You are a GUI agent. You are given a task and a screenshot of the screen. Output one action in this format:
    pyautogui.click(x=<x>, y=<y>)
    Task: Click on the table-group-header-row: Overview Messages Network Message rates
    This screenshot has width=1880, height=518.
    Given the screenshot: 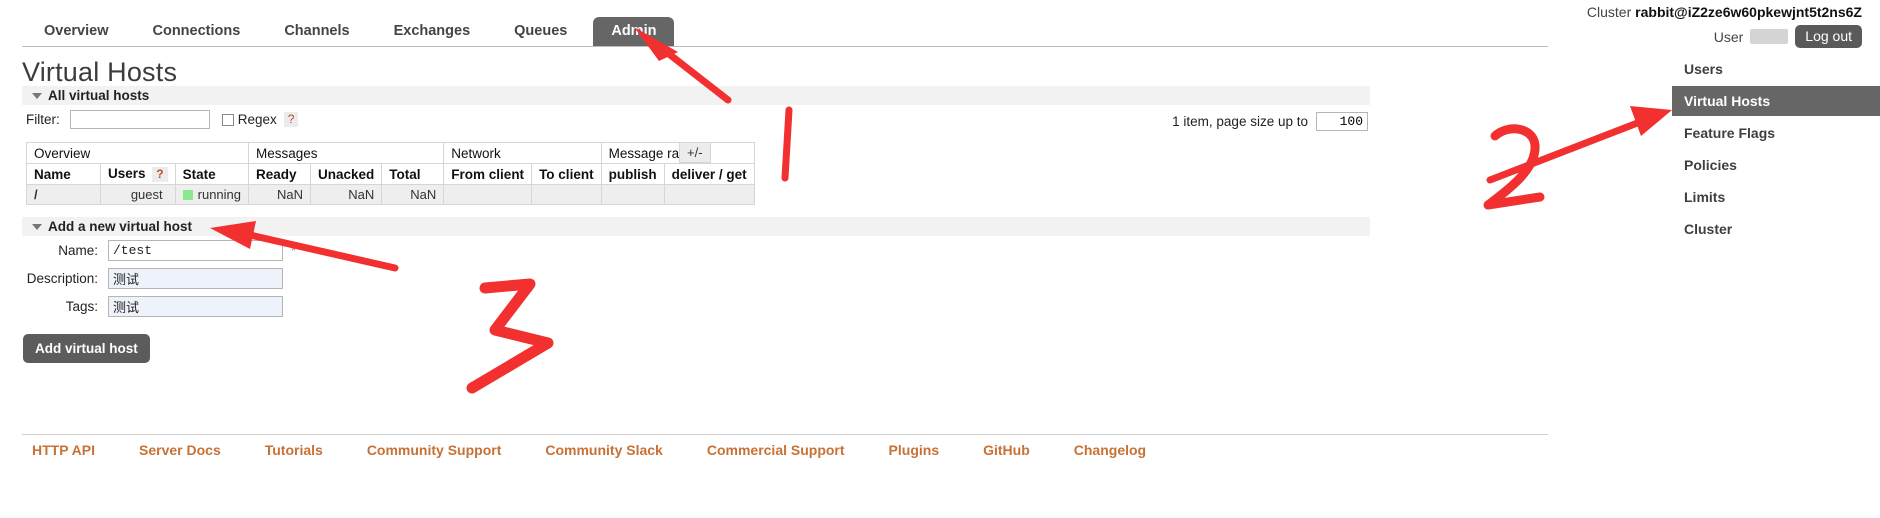 What is the action you would take?
    pyautogui.click(x=390, y=153)
    